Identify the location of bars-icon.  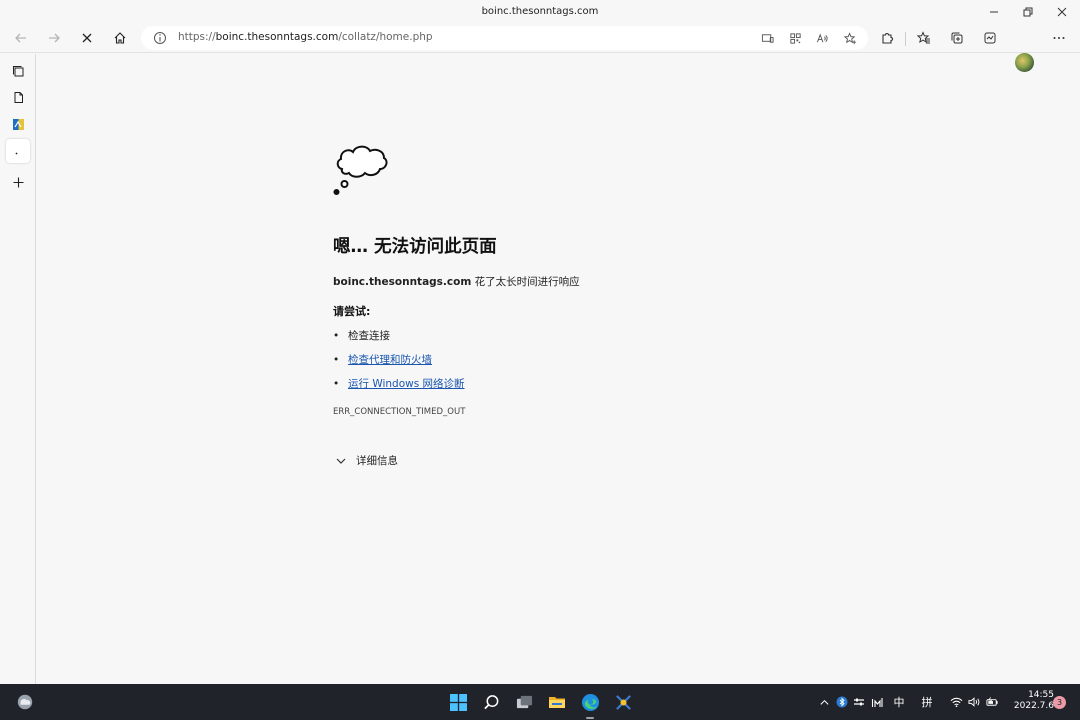
(877, 702).